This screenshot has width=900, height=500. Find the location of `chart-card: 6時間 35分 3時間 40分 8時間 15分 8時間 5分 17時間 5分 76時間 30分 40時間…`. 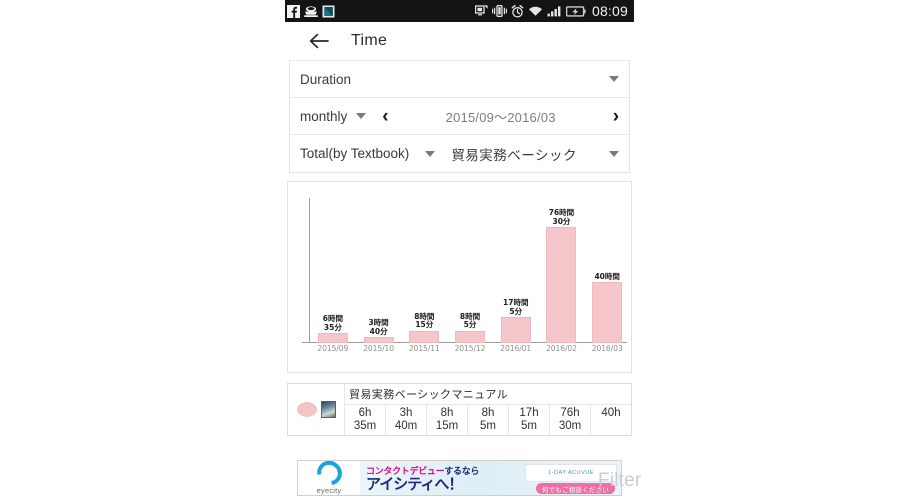

chart-card: 6時間 35分 3時間 40分 8時間 15分 8時間 5分 17時間 5分 76時間 30分 40時間… is located at coordinates (459, 277).